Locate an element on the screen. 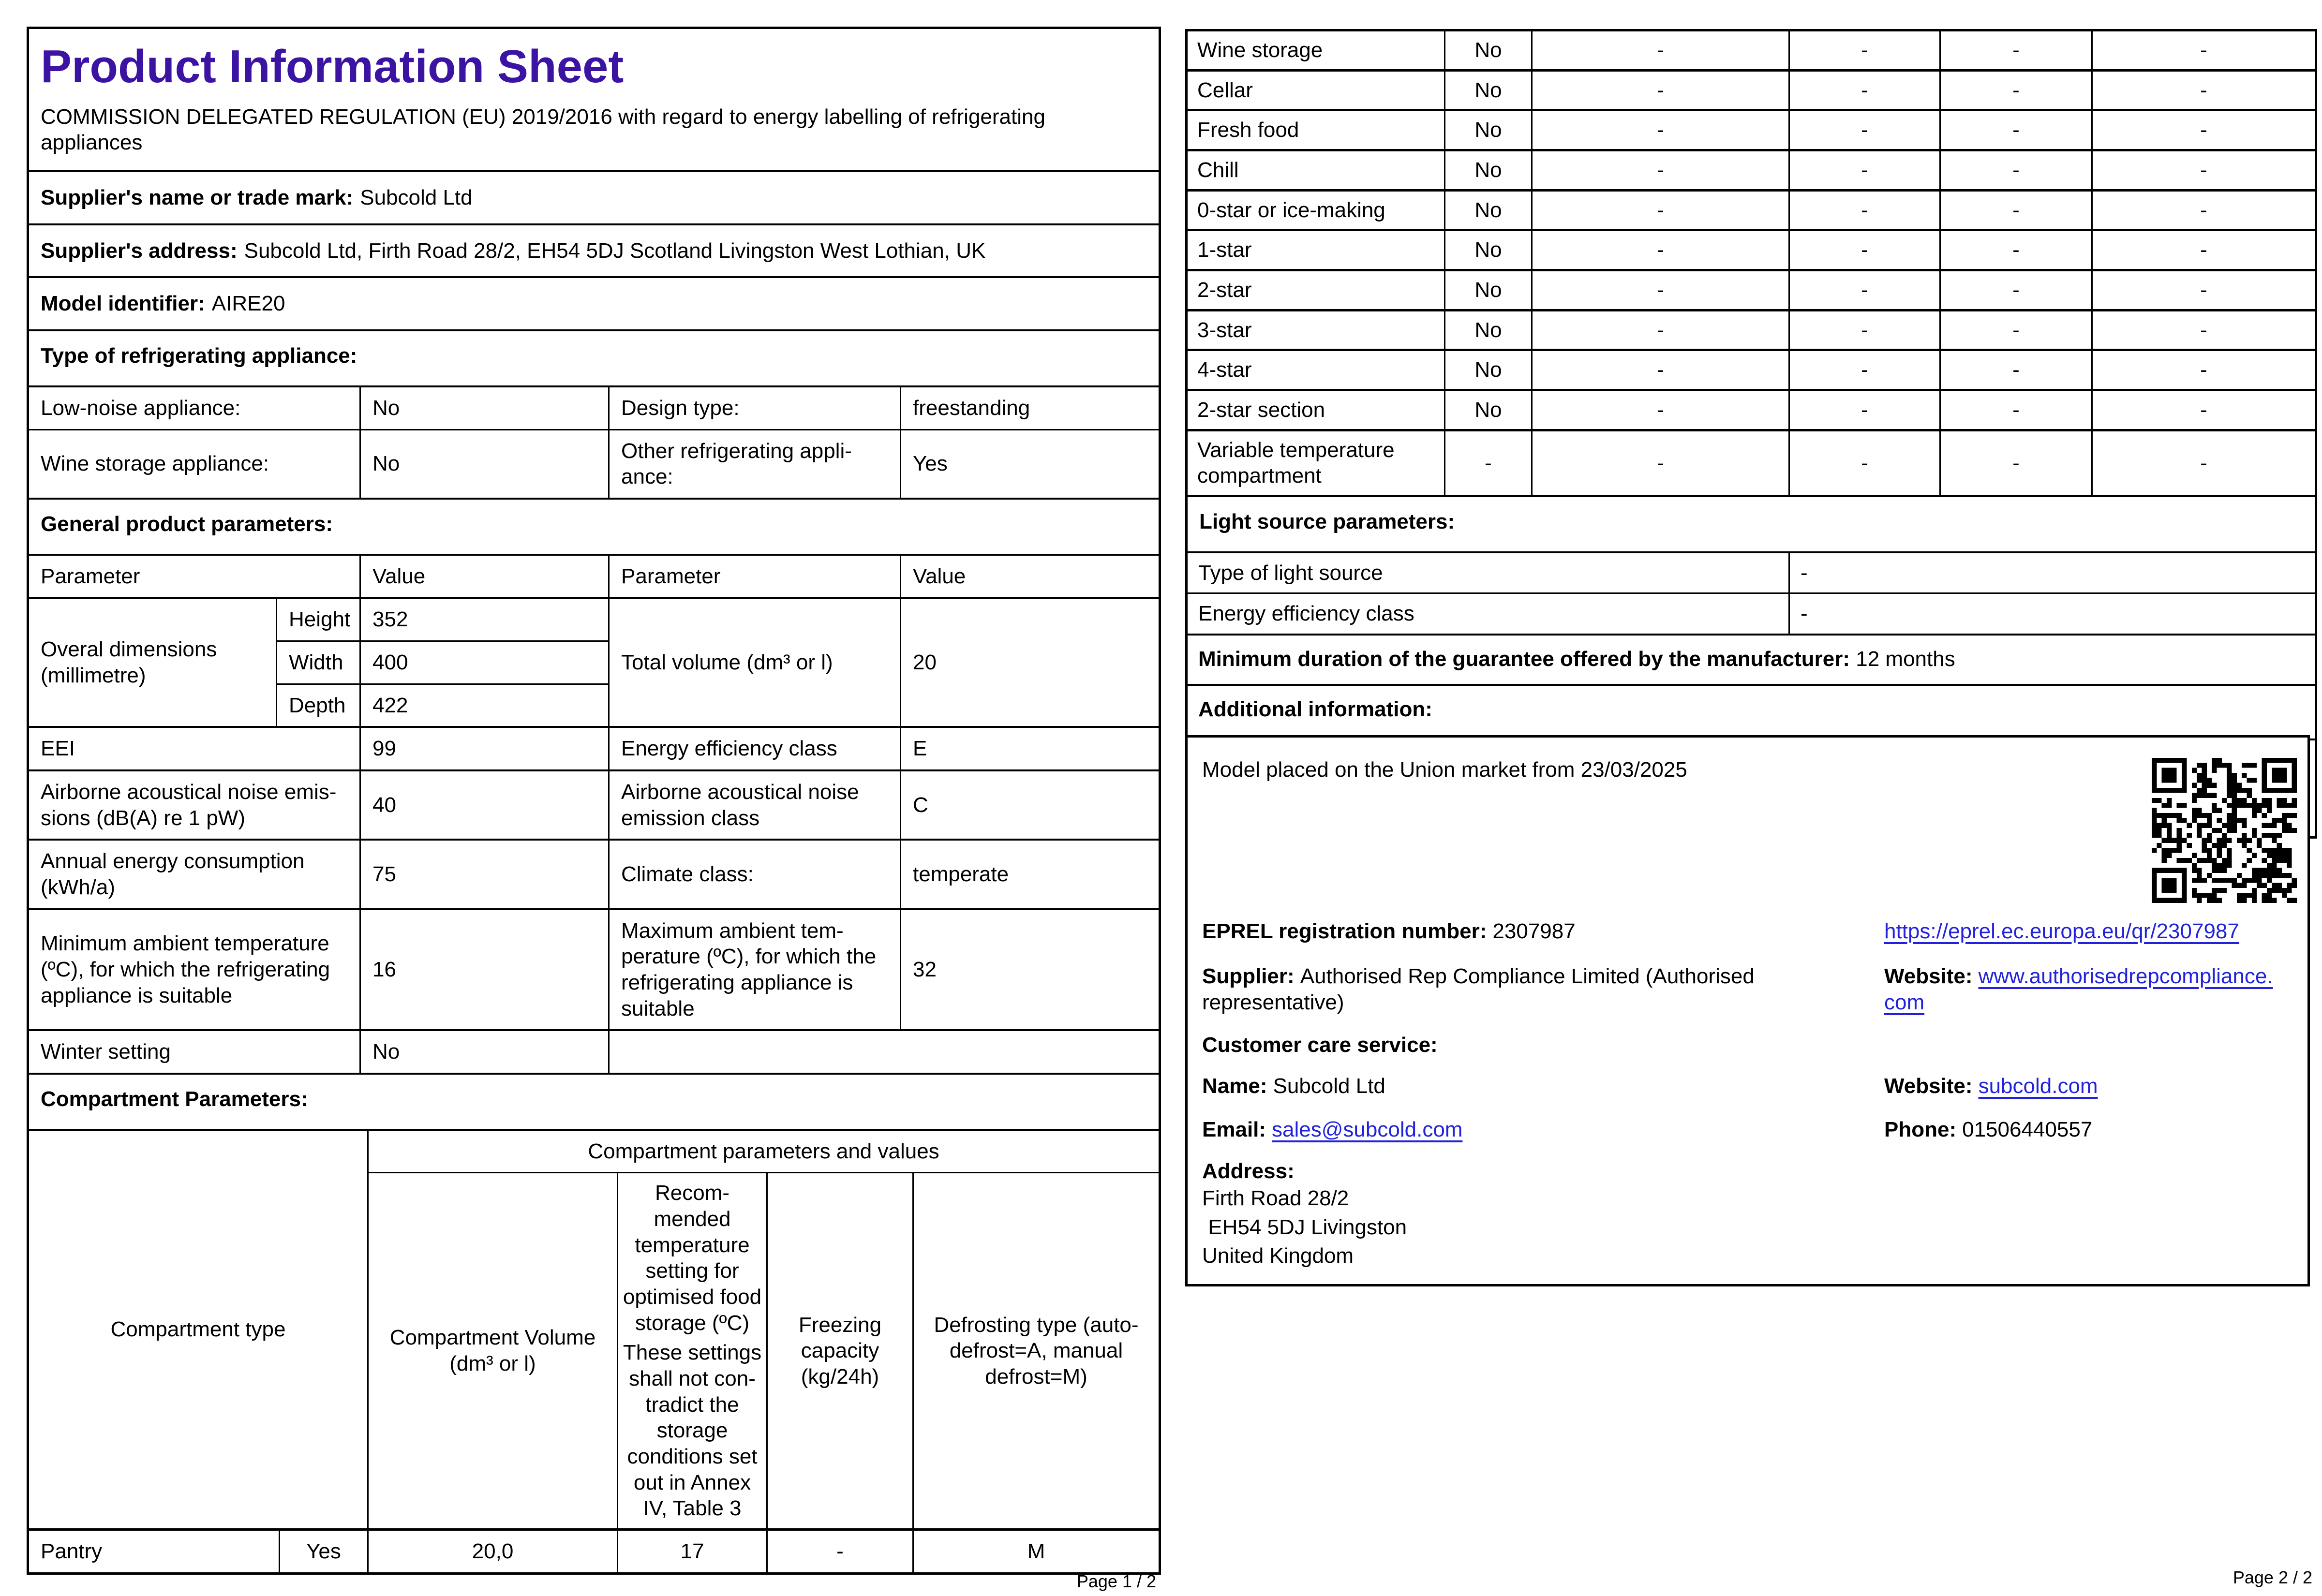 Image resolution: width=2322 pixels, height=1596 pixels. column-header: Parameter is located at coordinates (90, 576).